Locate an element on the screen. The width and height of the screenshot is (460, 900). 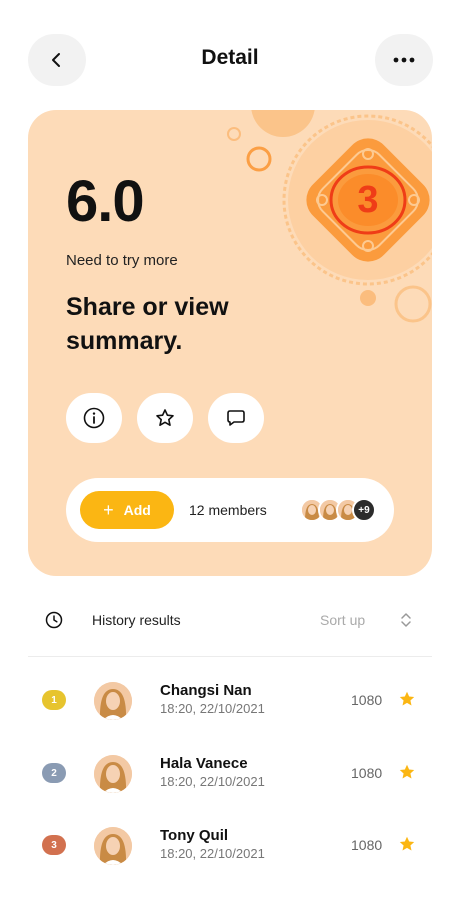
info-icon is located at coordinates (94, 418).